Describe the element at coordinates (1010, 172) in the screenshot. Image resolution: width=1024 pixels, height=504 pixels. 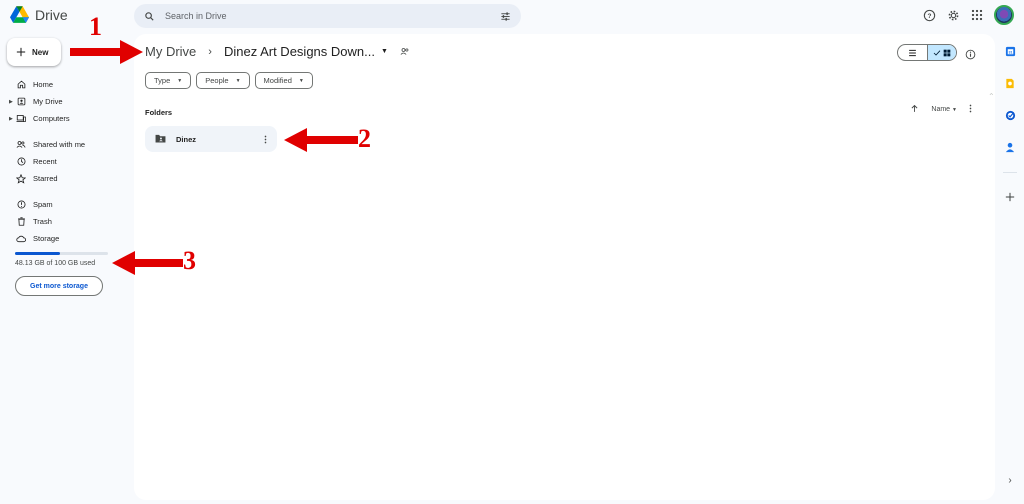
I see `divider` at that location.